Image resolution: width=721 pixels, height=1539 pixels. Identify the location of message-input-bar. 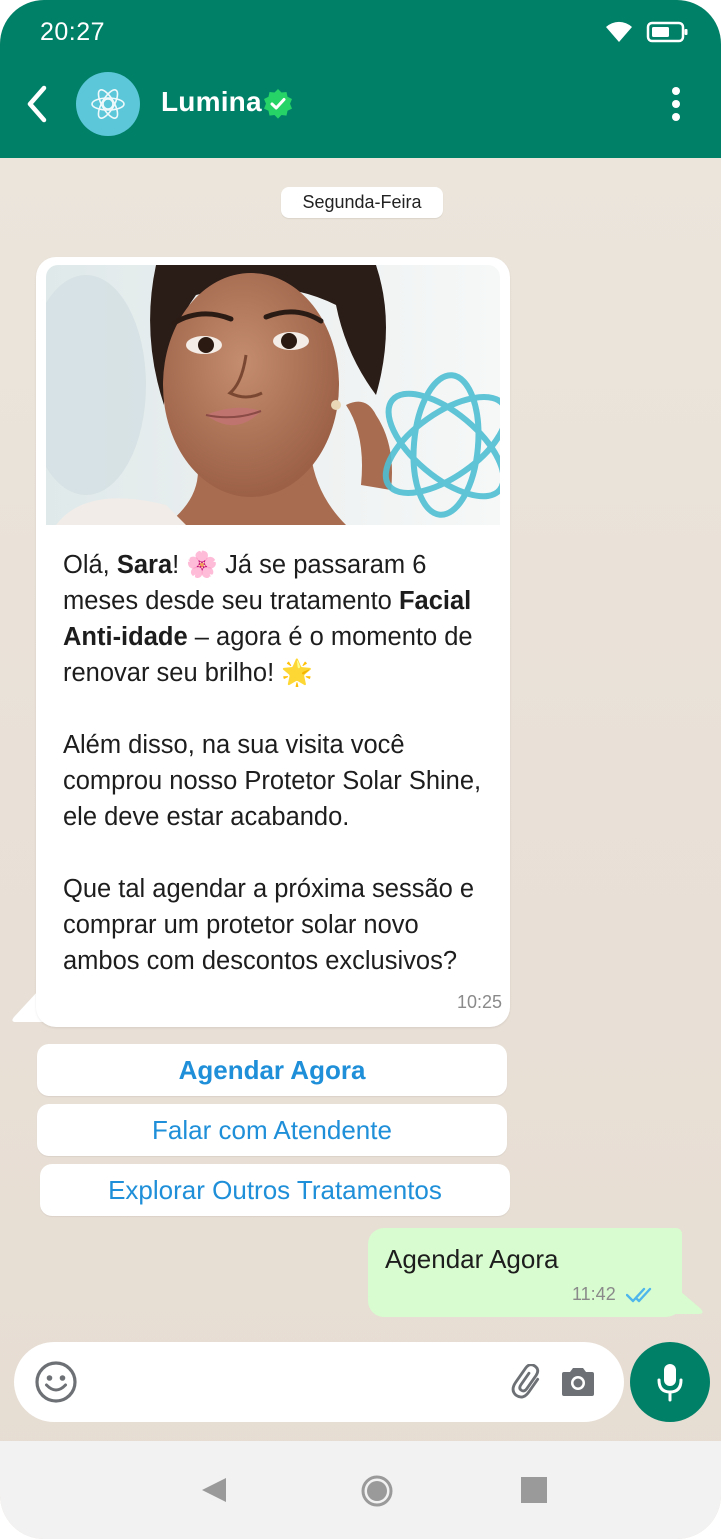
(319, 1382).